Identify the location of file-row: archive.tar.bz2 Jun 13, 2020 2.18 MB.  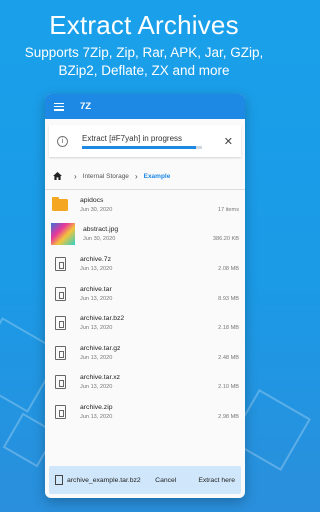
(145, 323).